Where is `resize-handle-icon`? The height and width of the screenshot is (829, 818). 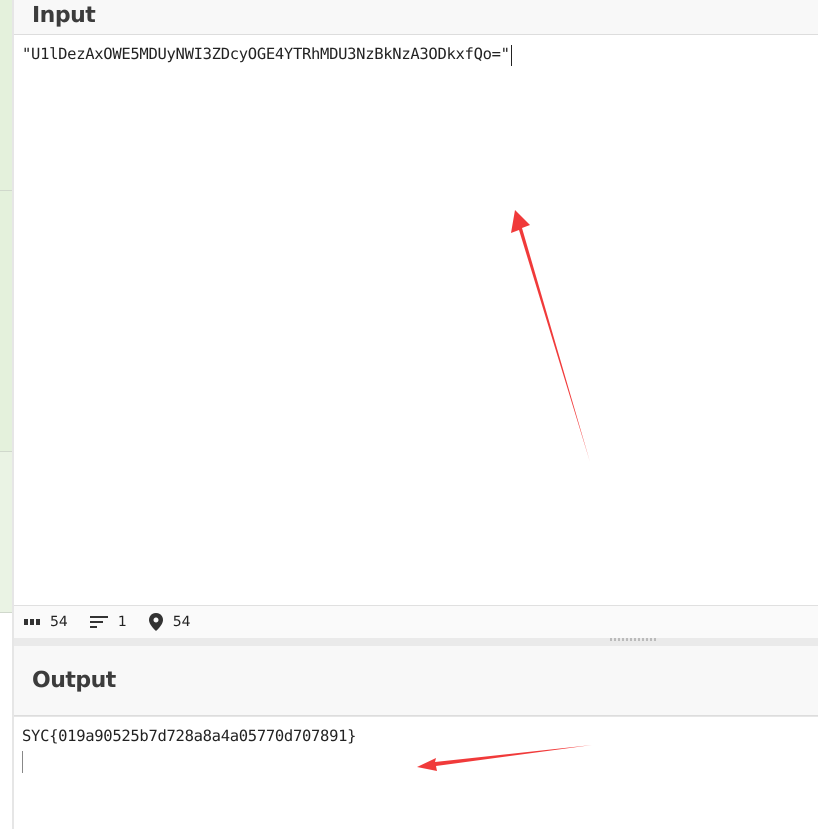 resize-handle-icon is located at coordinates (633, 639).